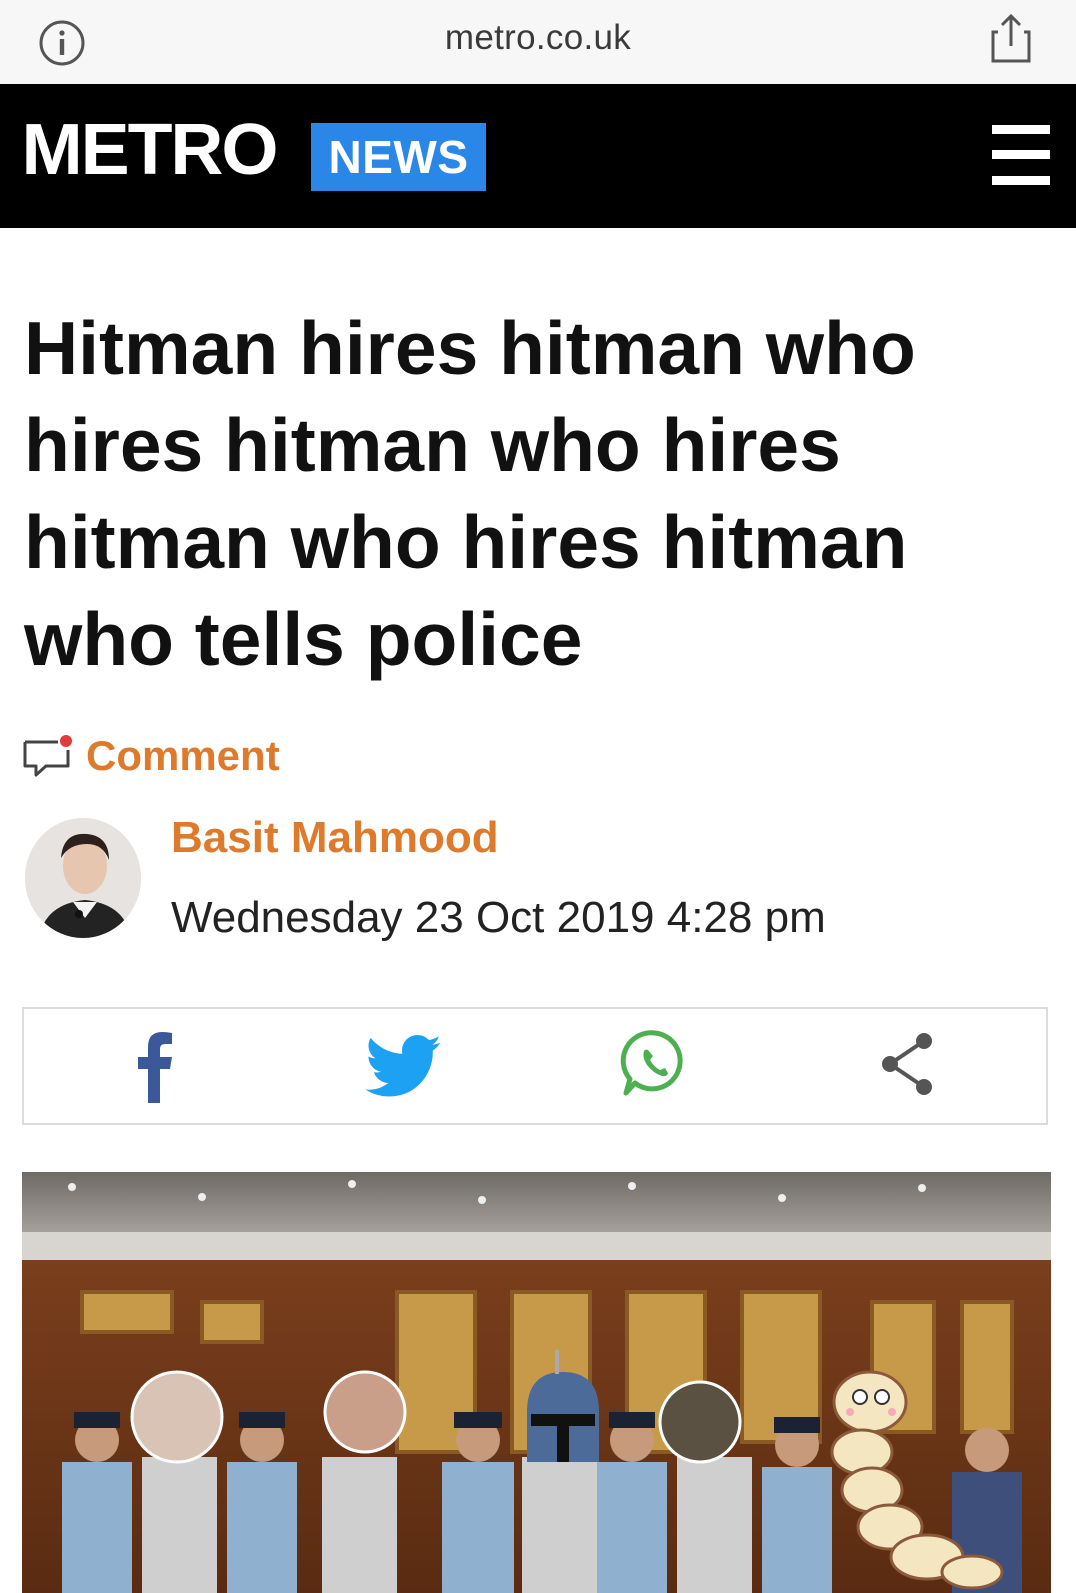  Describe the element at coordinates (535, 1066) in the screenshot. I see `social-share-bar` at that location.